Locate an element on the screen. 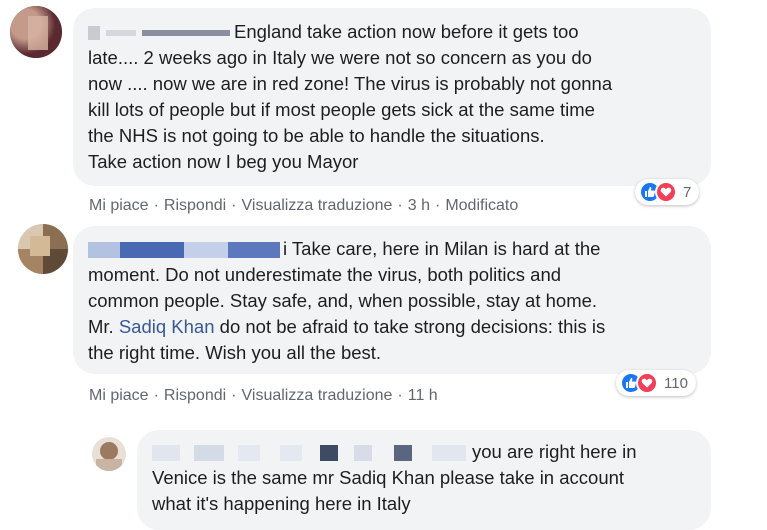  timestamp: 11 h is located at coordinates (423, 395).